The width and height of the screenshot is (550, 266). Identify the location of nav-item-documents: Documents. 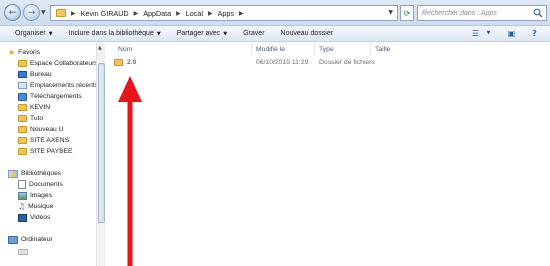
(40, 184).